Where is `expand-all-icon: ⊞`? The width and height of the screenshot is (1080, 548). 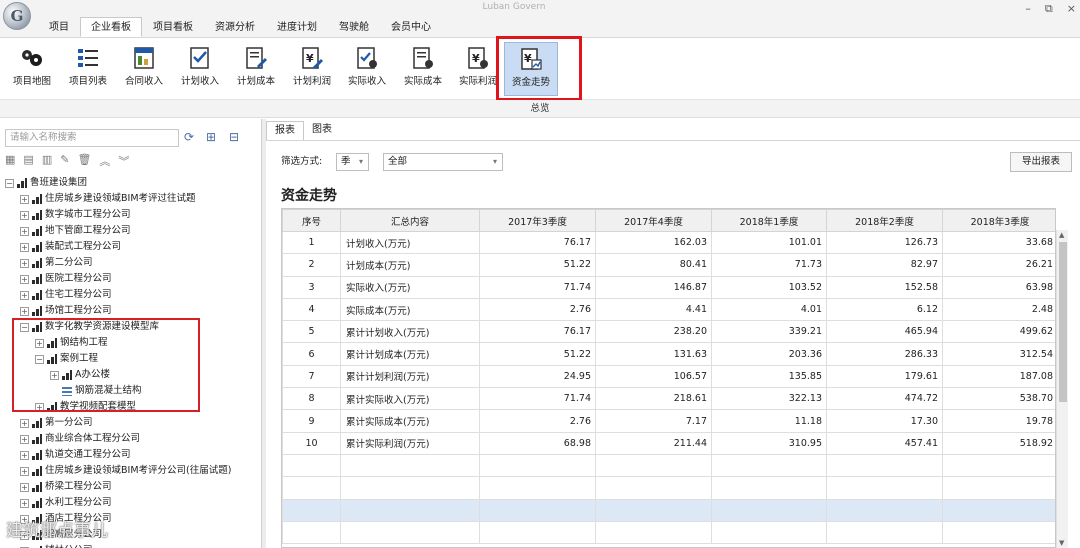
expand-all-icon: ⊞ is located at coordinates (211, 137).